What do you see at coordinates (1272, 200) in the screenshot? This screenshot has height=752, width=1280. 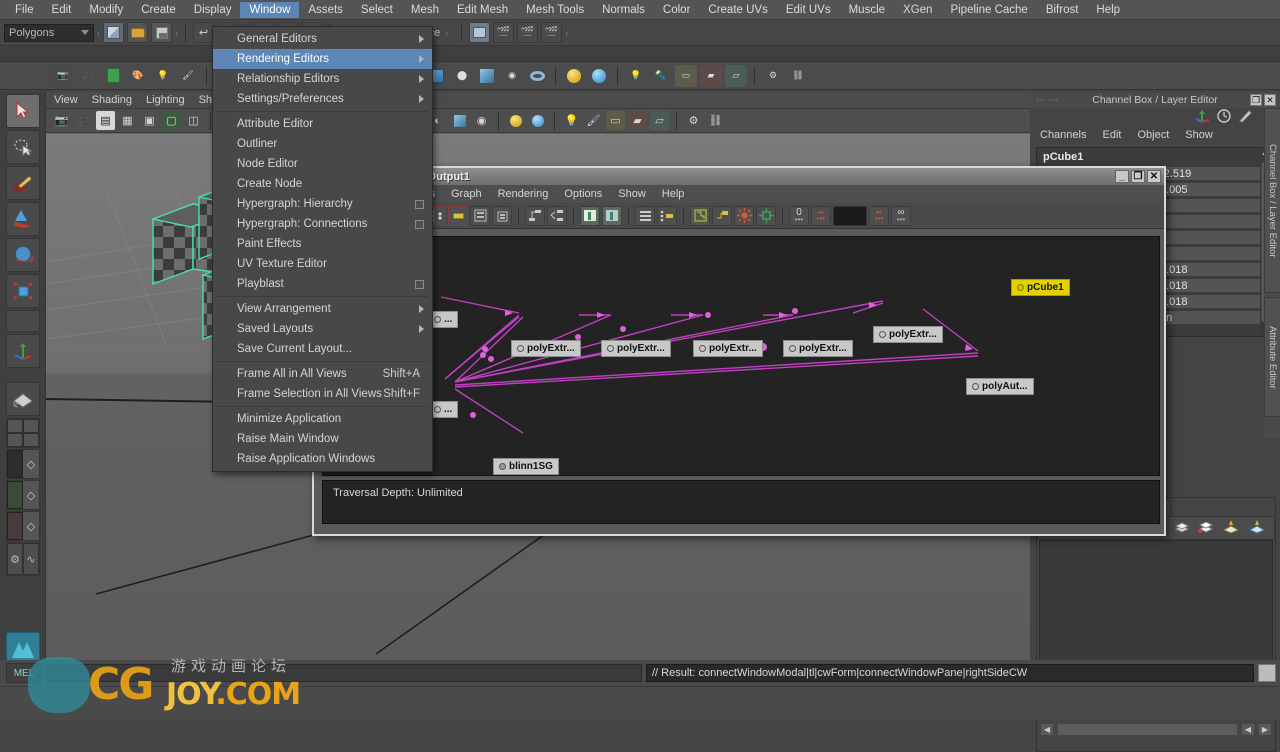 I see `tab-channel-box-layer-editor: Channel Box / Layer Editor` at bounding box center [1272, 200].